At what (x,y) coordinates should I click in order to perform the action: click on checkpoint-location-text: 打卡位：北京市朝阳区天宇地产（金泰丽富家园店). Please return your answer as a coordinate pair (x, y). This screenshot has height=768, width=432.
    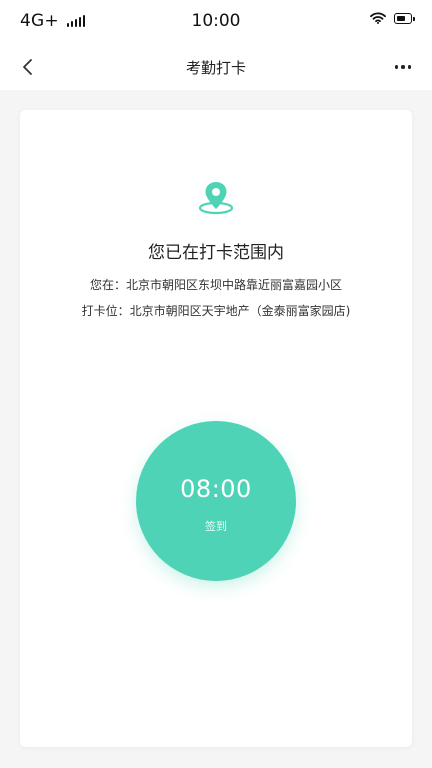
    Looking at the image, I should click on (216, 311).